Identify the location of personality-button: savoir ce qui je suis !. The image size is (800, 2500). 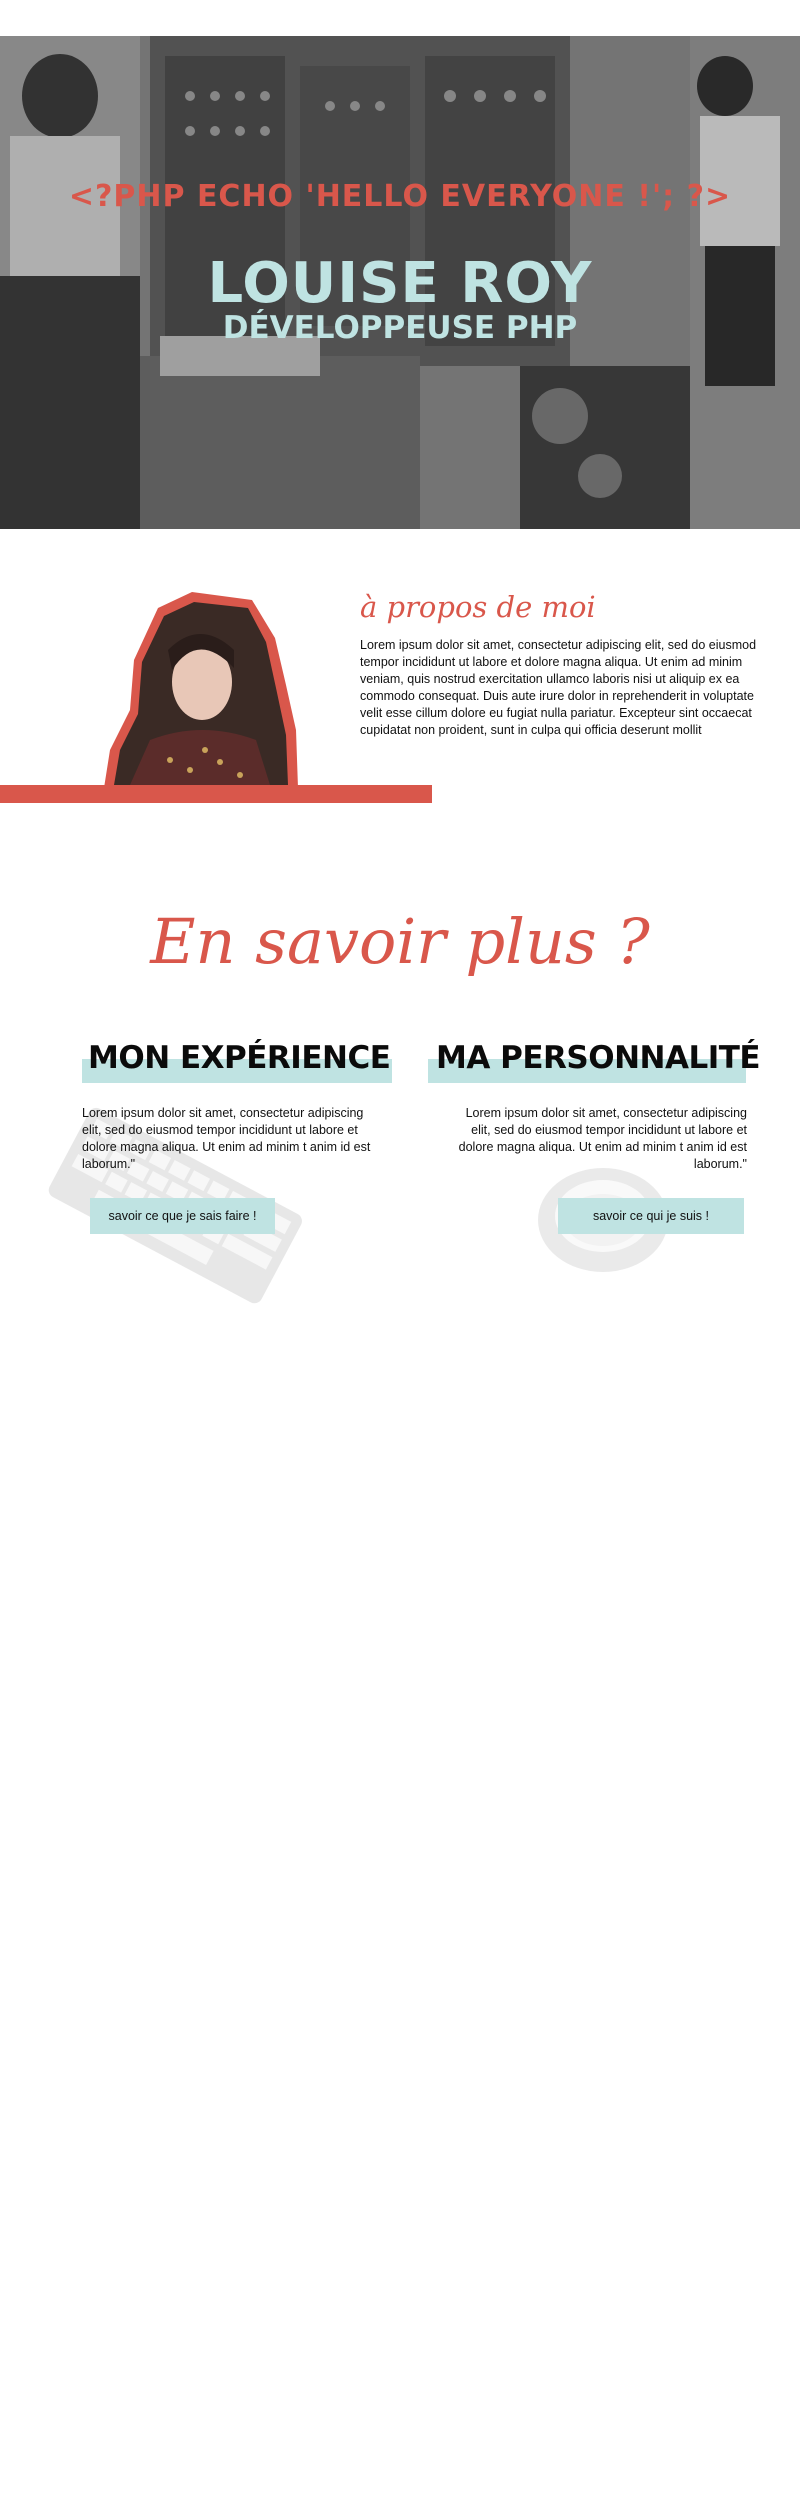
(651, 1216).